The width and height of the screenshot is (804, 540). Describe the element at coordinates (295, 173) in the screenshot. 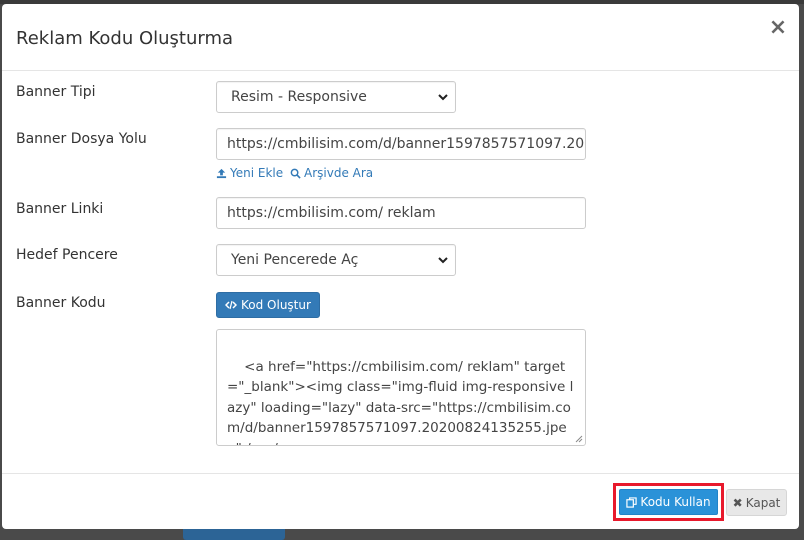

I see `search-icon` at that location.